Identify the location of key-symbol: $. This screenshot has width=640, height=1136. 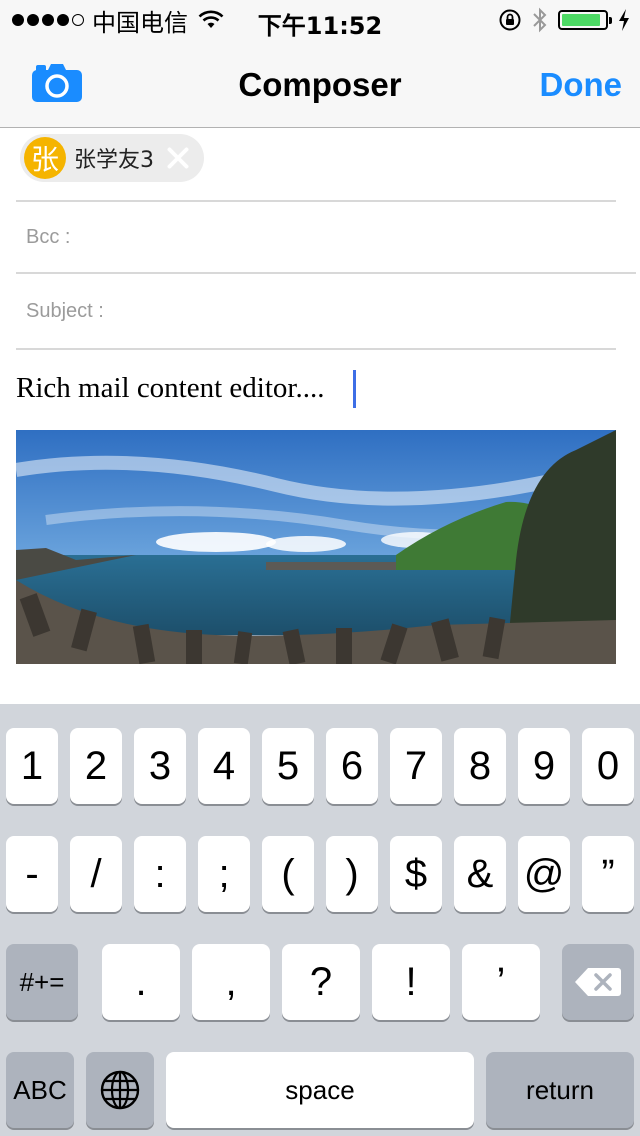
(416, 874).